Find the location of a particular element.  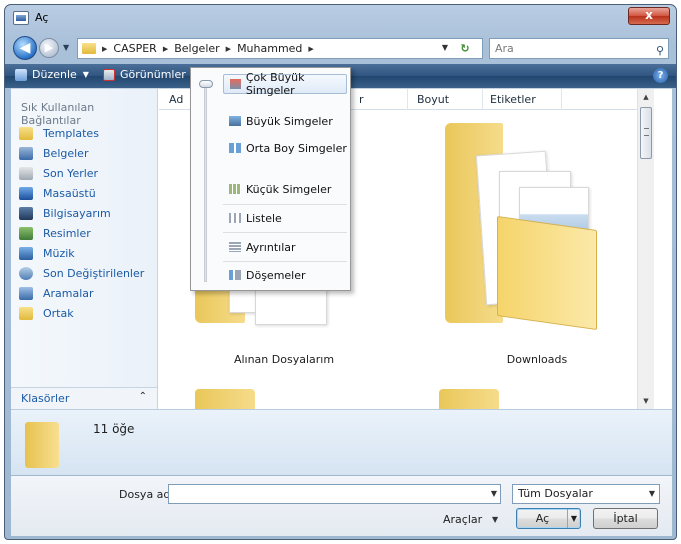

item-label: Alınan Dosyalarım is located at coordinates (284, 359).